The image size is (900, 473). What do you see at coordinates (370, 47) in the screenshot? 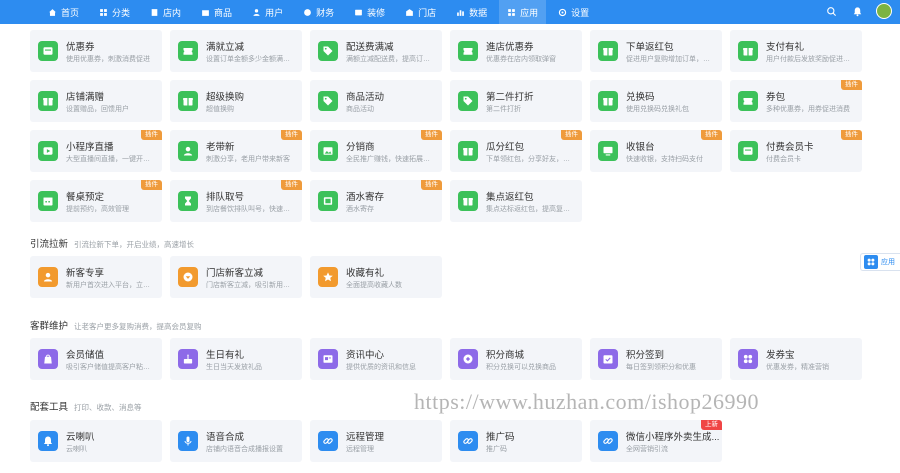
I see `marketing_cards-card-title: 配送费满减` at bounding box center [370, 47].